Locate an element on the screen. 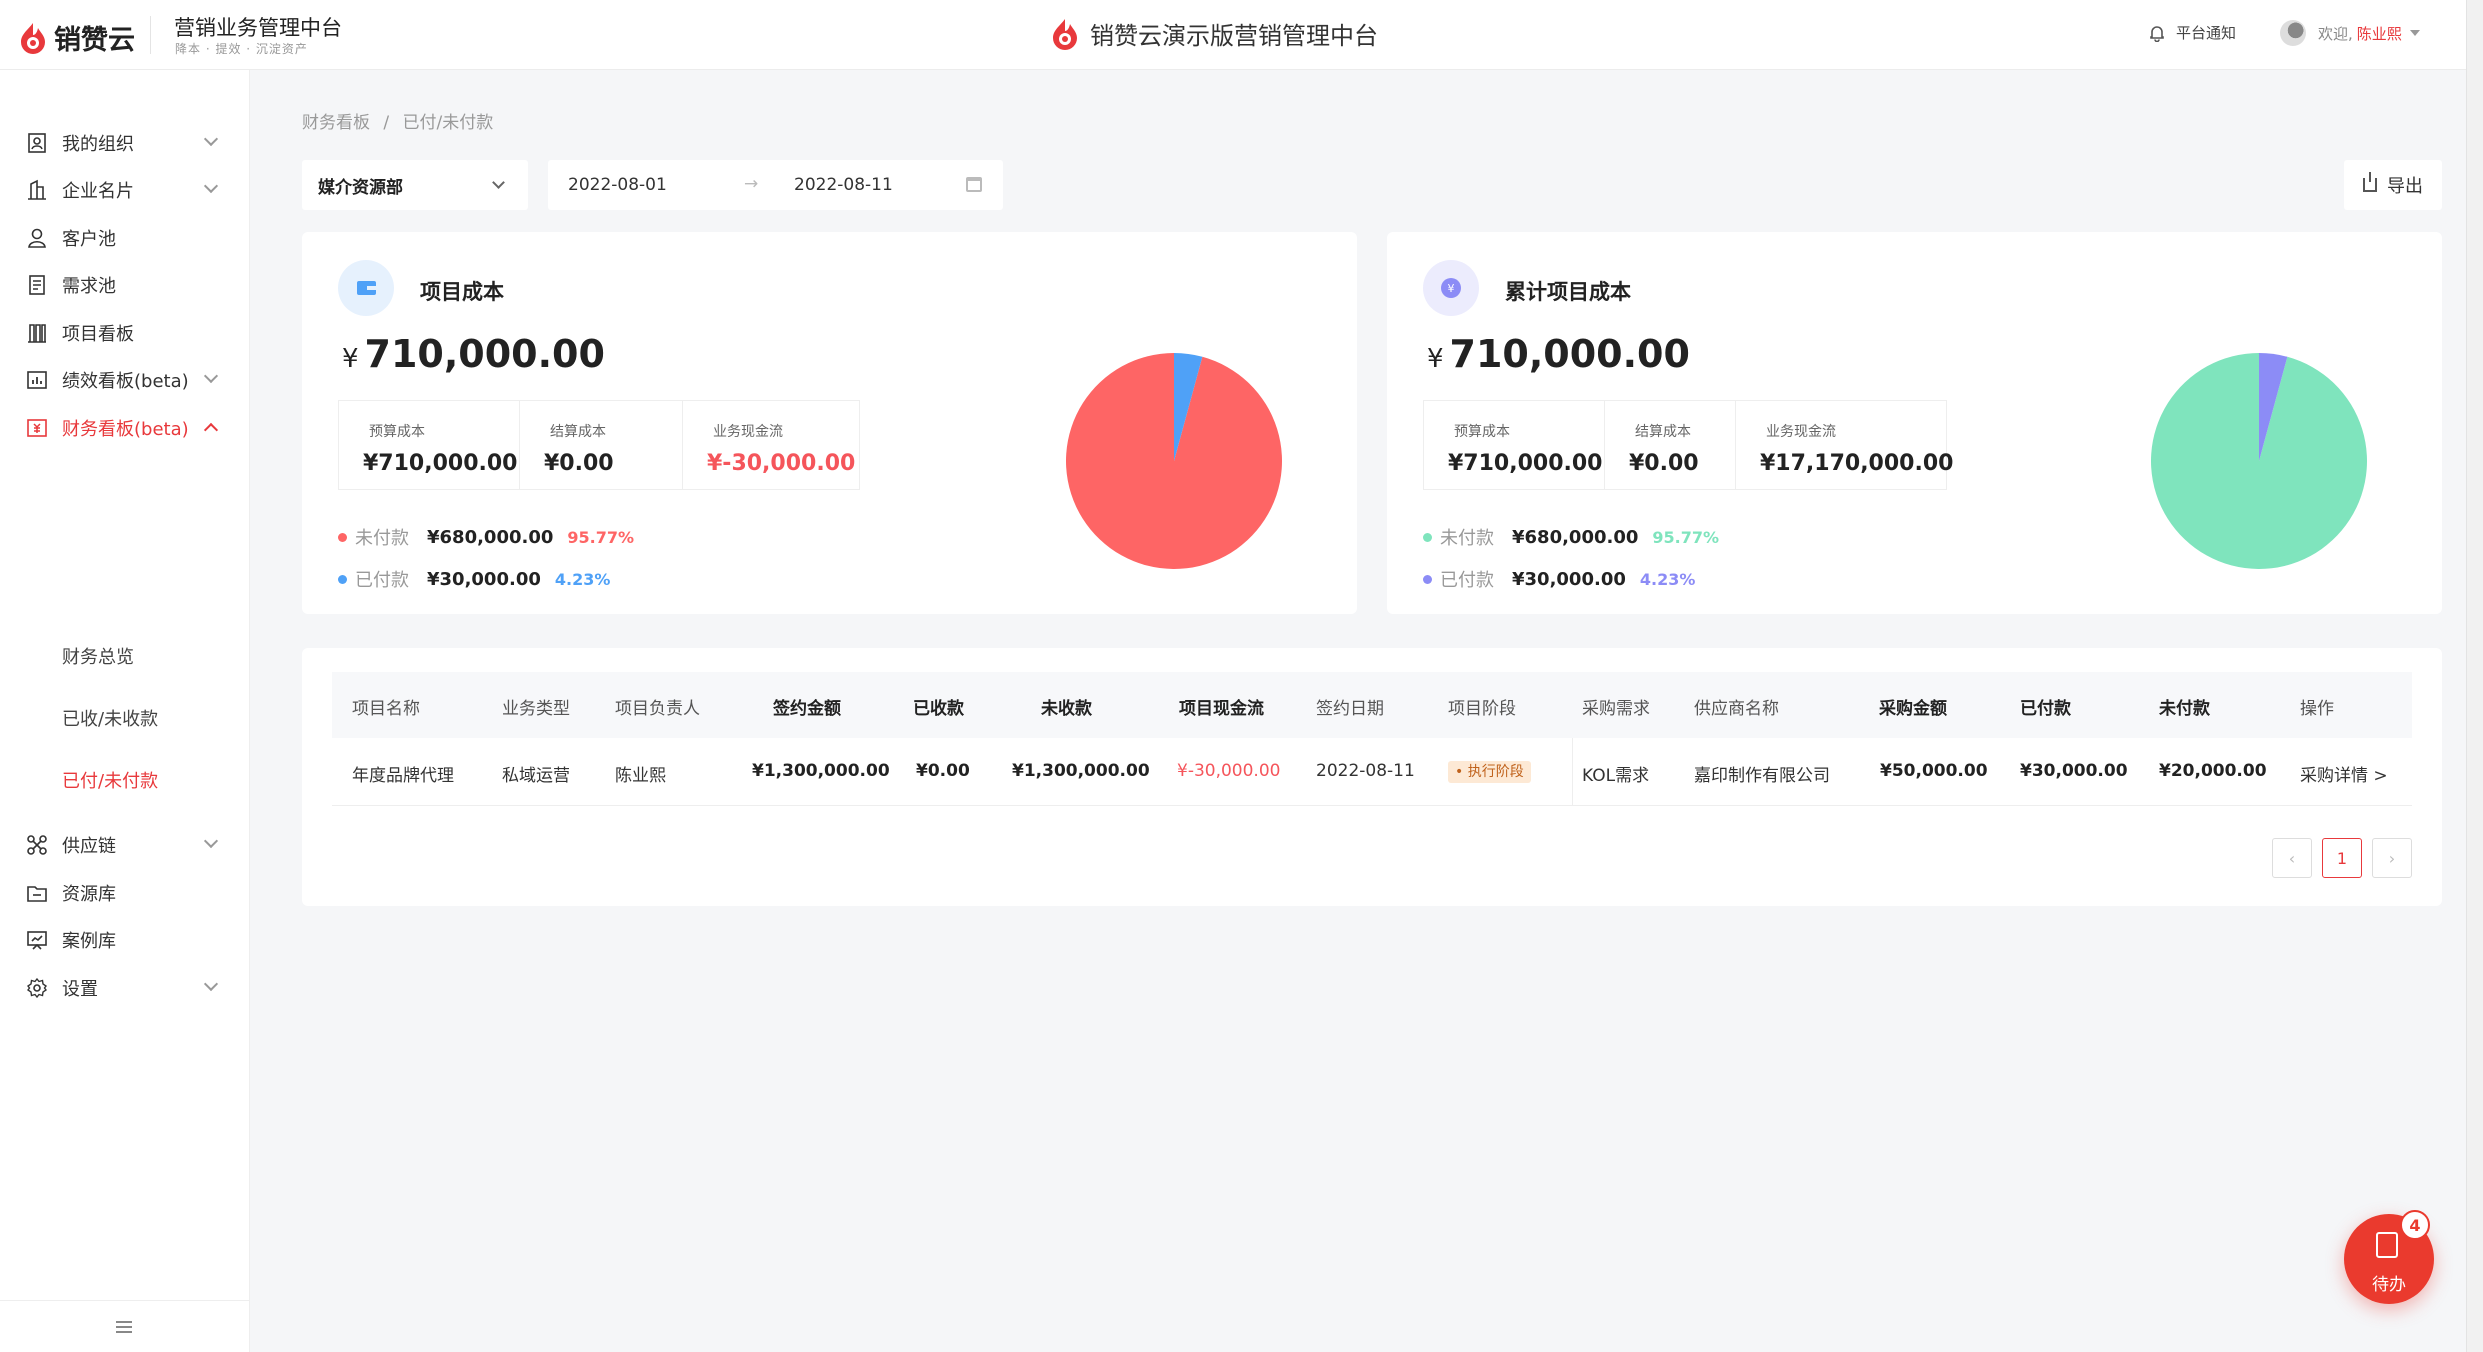  sidebar-item-customers: 客户池 is located at coordinates (125, 238).